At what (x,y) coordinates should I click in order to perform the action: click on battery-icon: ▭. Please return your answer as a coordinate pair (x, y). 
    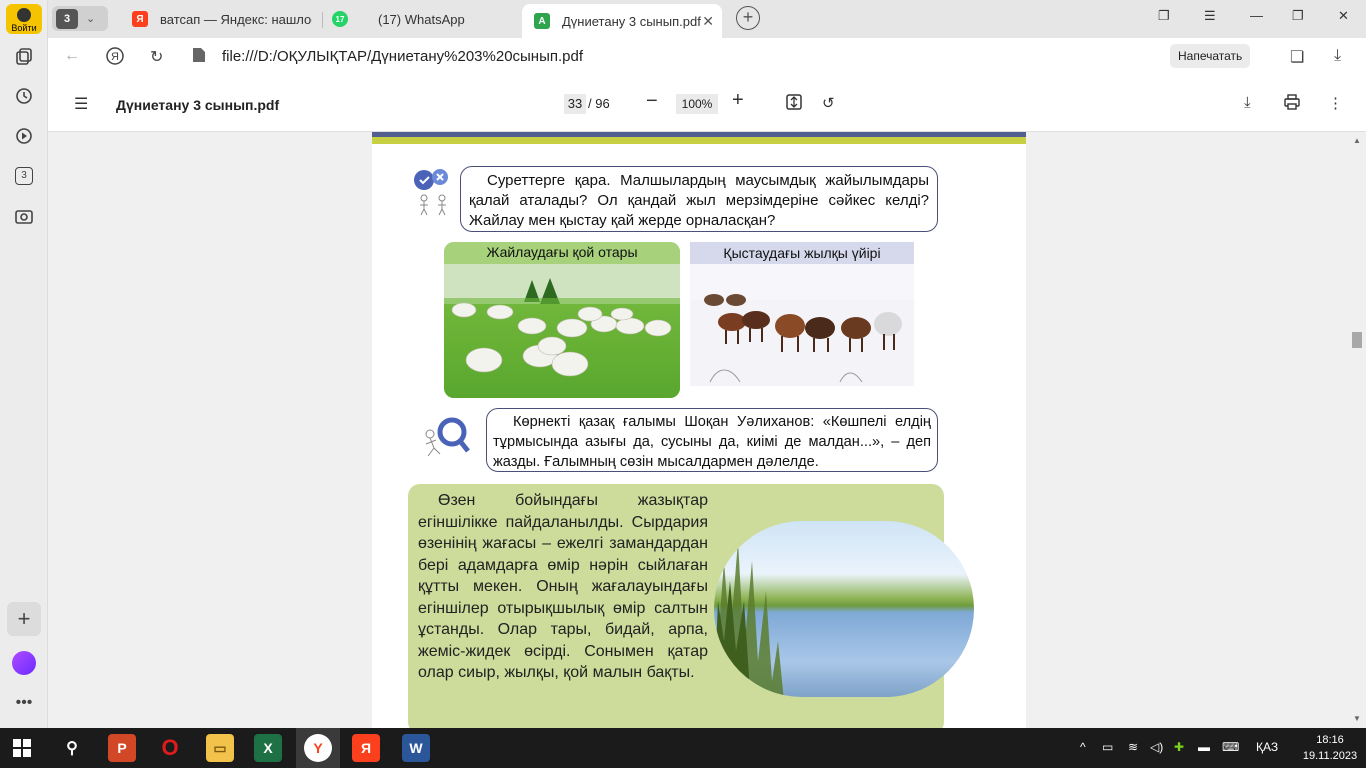
    Looking at the image, I should click on (1107, 747).